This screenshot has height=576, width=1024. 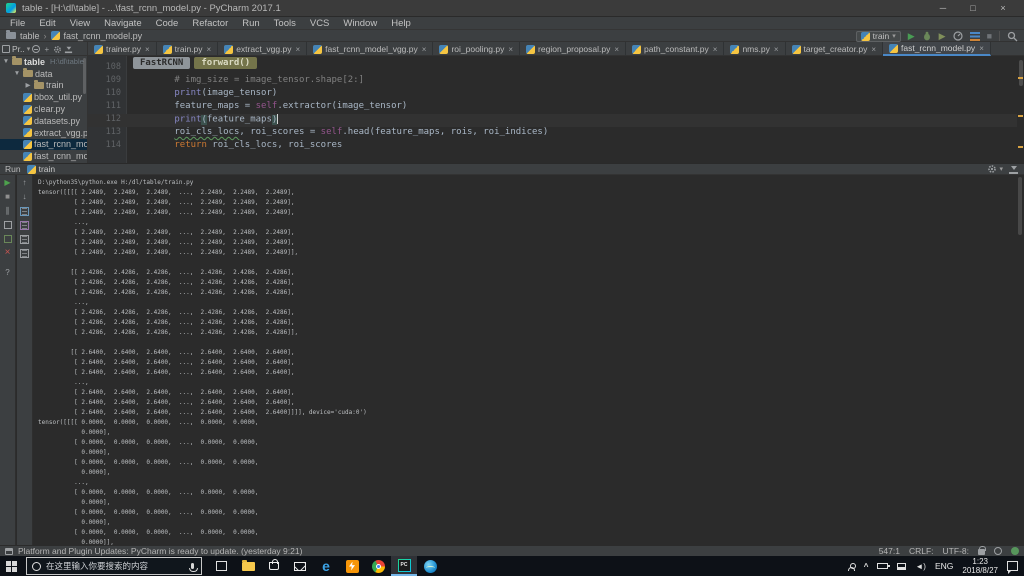 I want to click on tab-fast_rcnn_model.py: fast_rcnn_model.py ×, so click(x=937, y=49).